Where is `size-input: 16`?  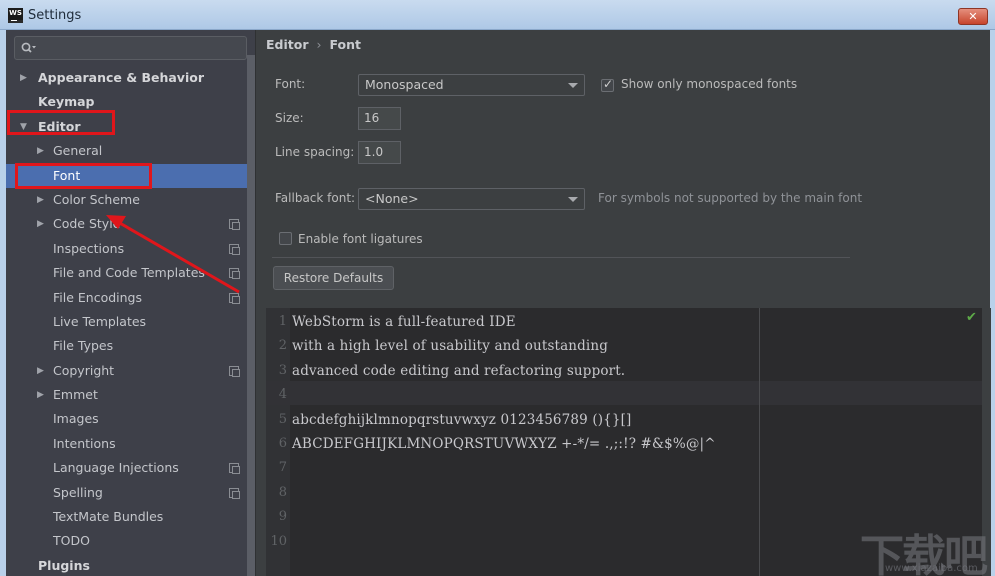
size-input: 16 is located at coordinates (379, 118).